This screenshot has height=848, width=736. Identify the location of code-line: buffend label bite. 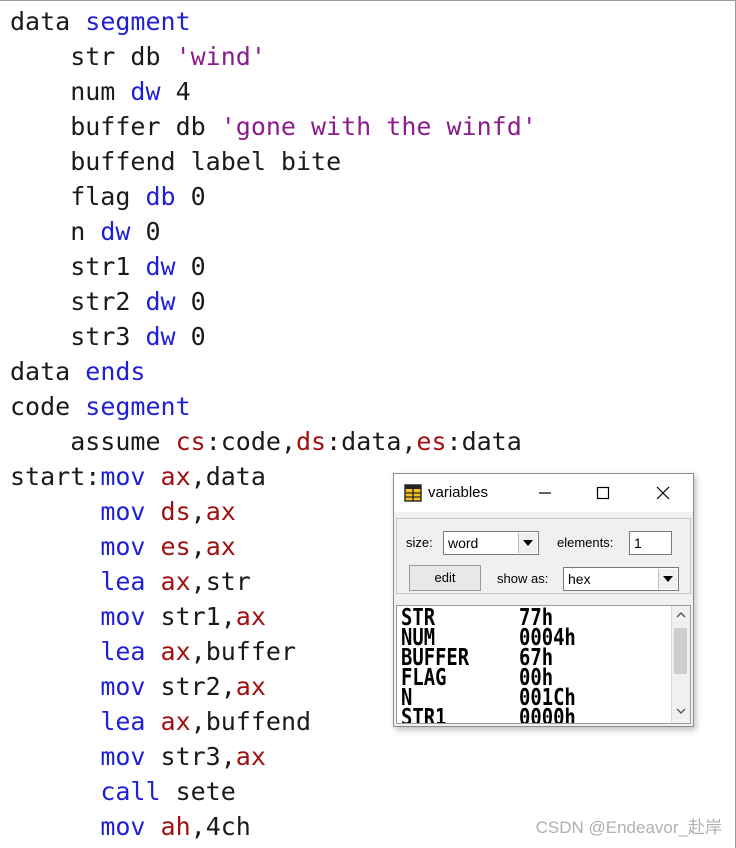
(175, 161).